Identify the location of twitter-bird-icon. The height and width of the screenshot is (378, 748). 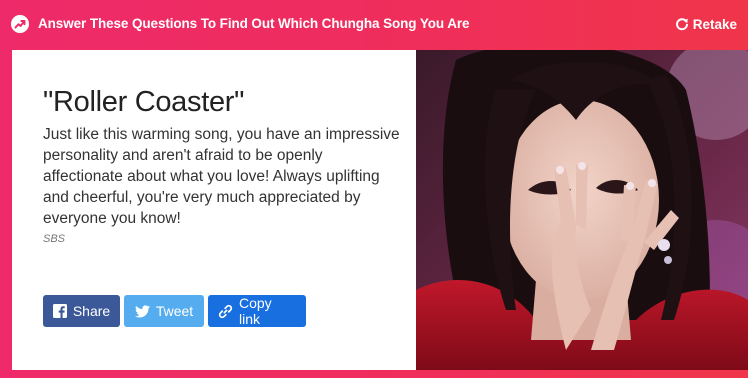
(142, 311).